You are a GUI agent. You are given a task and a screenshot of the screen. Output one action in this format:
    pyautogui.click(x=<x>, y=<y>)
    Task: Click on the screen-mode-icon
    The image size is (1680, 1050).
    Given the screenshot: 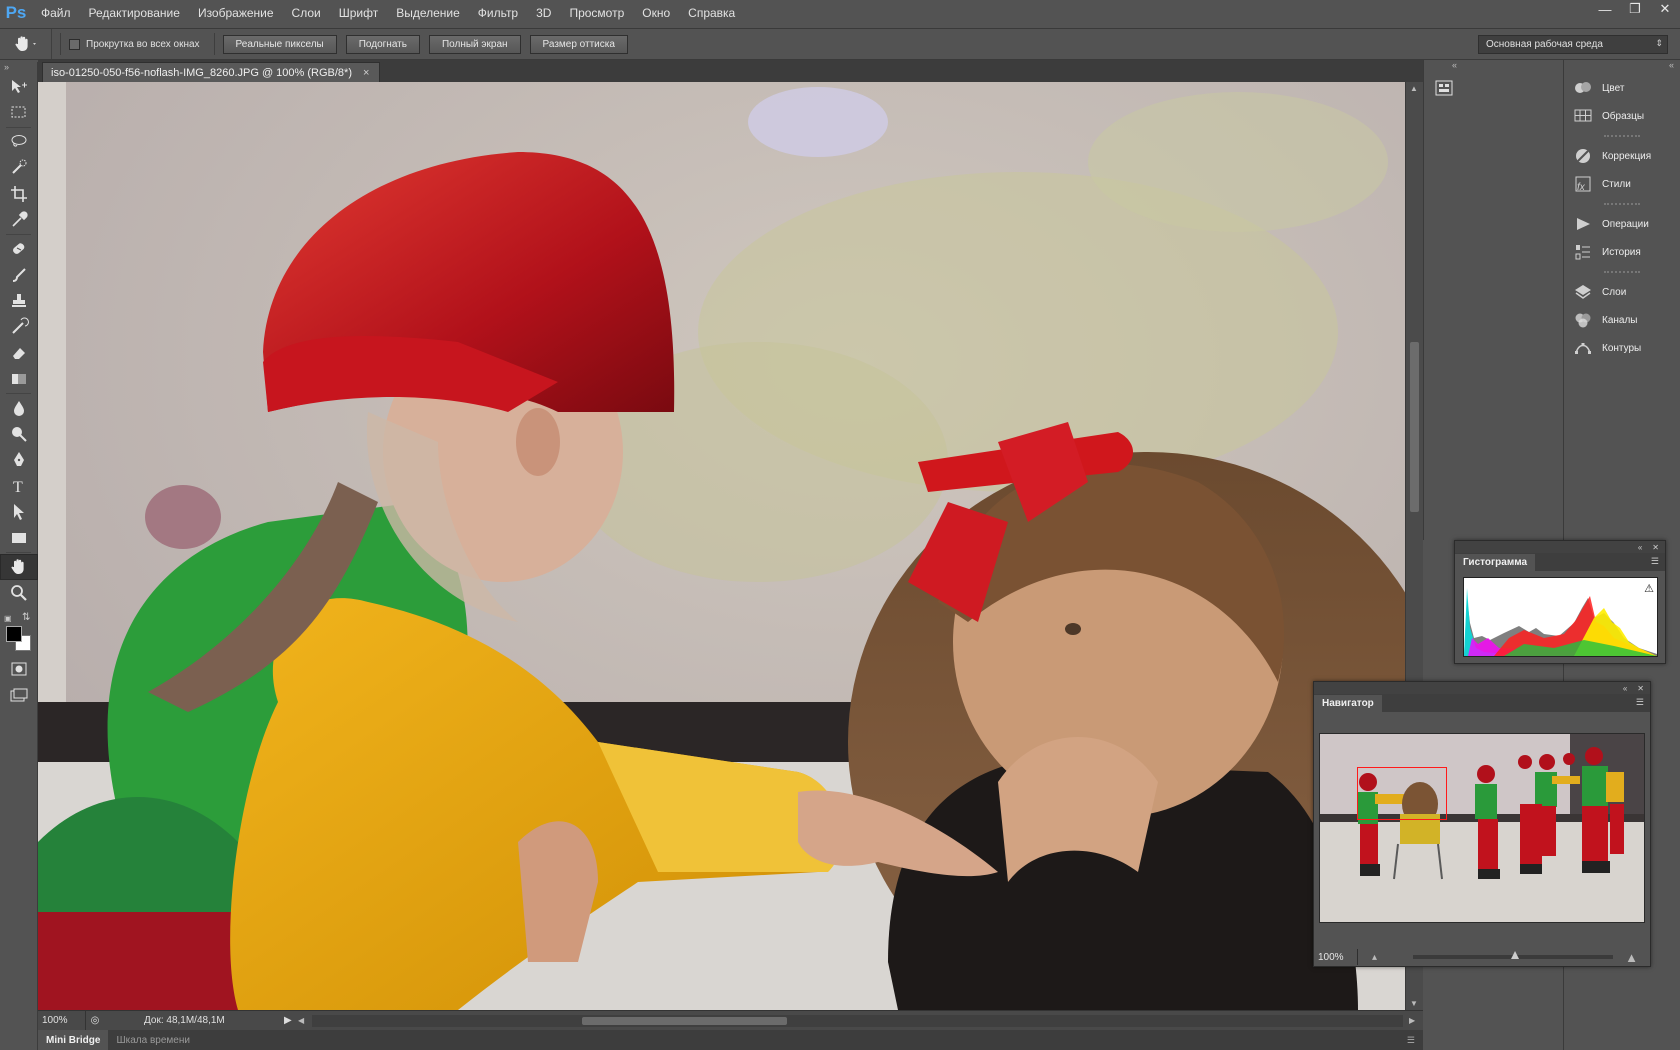 What is the action you would take?
    pyautogui.click(x=19, y=695)
    